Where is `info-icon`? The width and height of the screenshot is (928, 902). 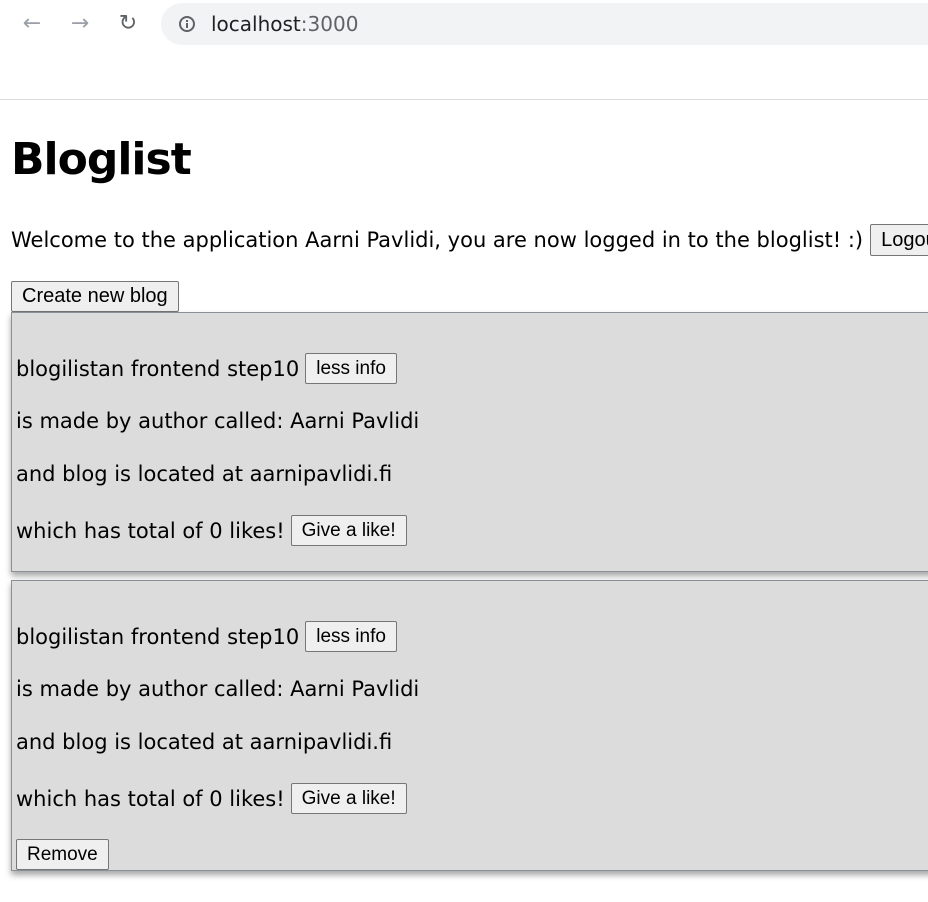 info-icon is located at coordinates (187, 24).